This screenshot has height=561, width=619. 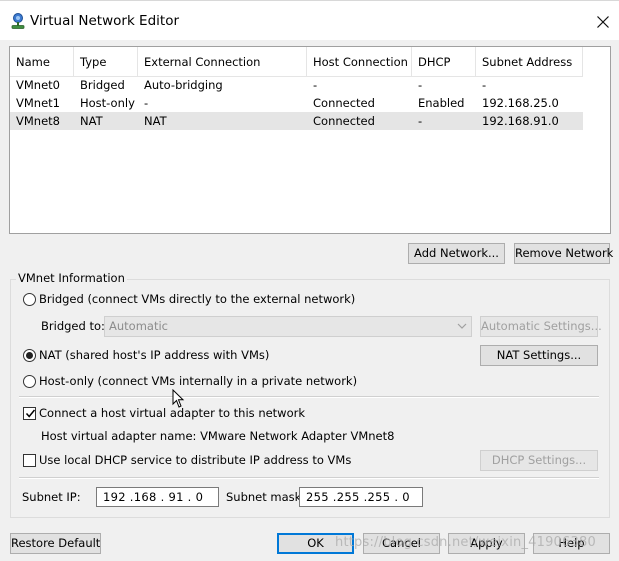 I want to click on cell-name: VMnet0, so click(x=38, y=85).